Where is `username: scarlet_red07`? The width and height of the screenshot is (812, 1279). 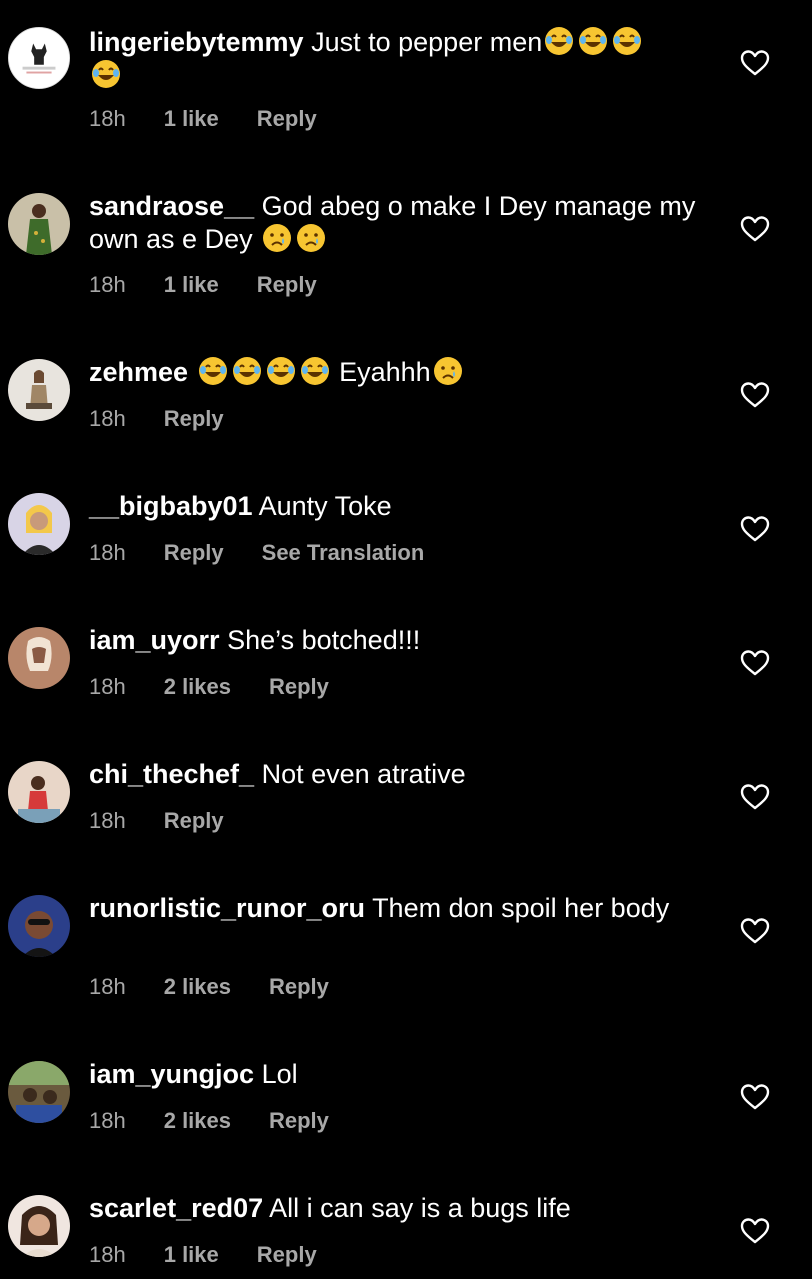 username: scarlet_red07 is located at coordinates (176, 1208).